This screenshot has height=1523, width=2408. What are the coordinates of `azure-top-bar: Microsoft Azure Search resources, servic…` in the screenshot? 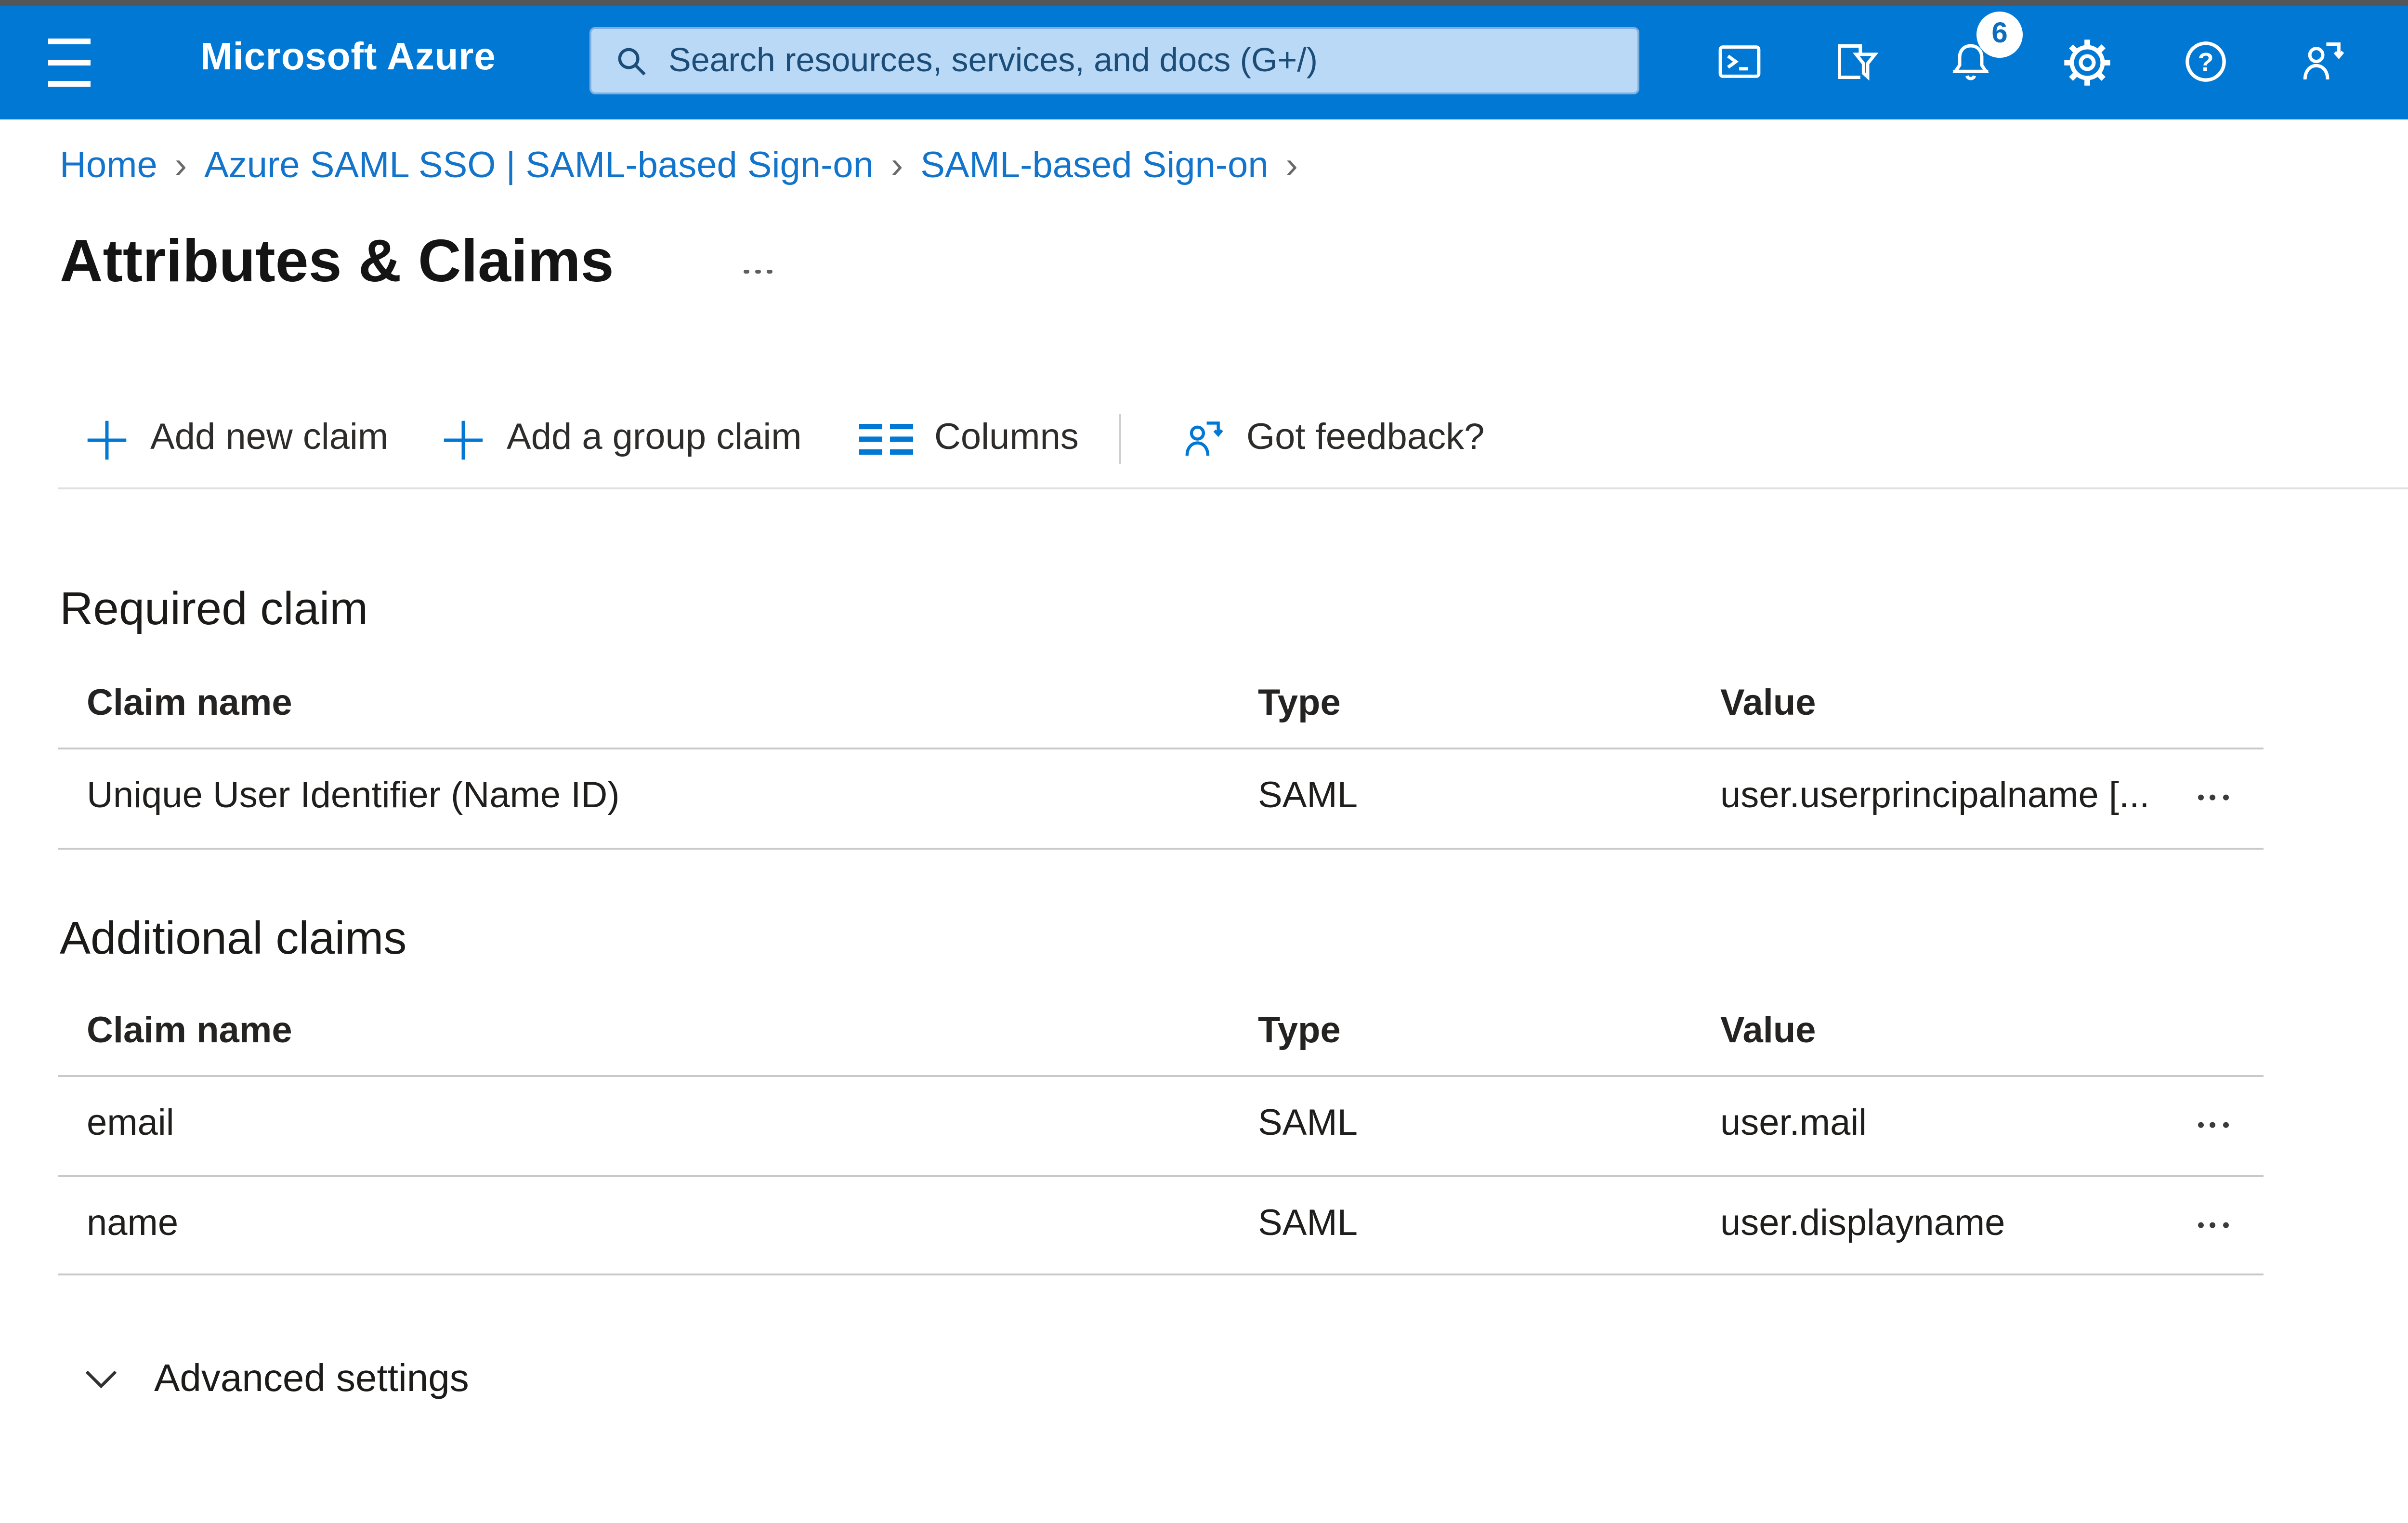 It's located at (1204, 62).